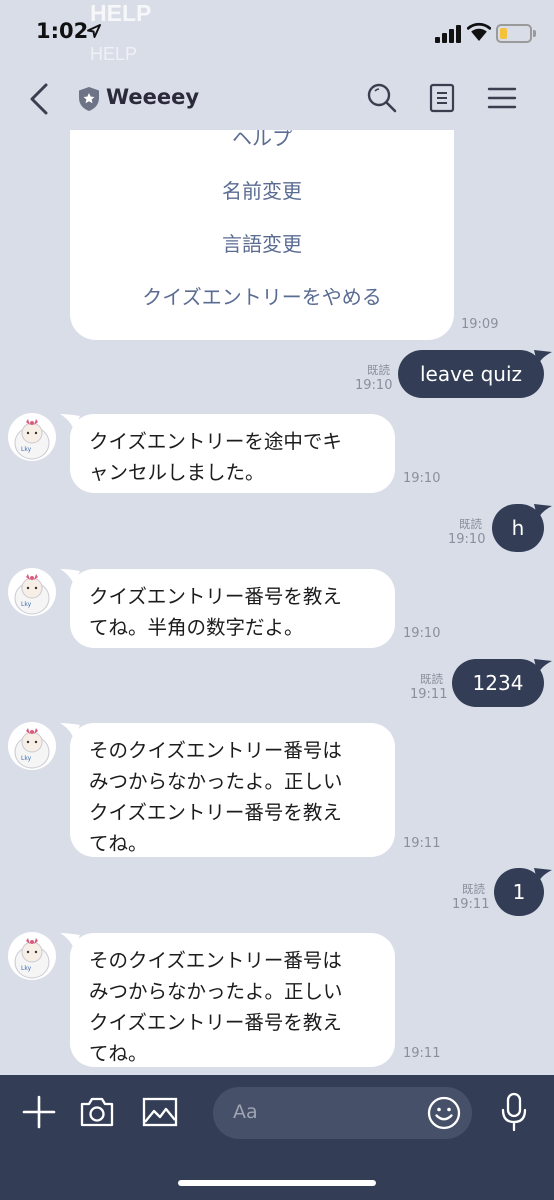 Image resolution: width=554 pixels, height=1200 pixels. I want to click on menu-icon, so click(502, 98).